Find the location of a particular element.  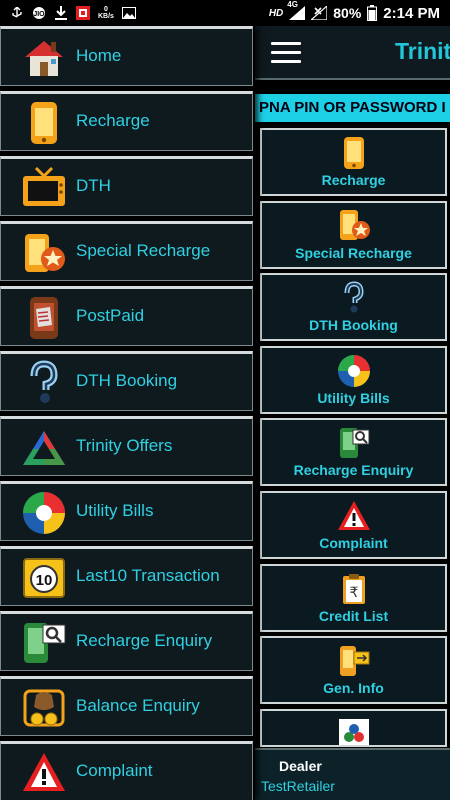

tile-complaint: Complaint is located at coordinates (353, 524).